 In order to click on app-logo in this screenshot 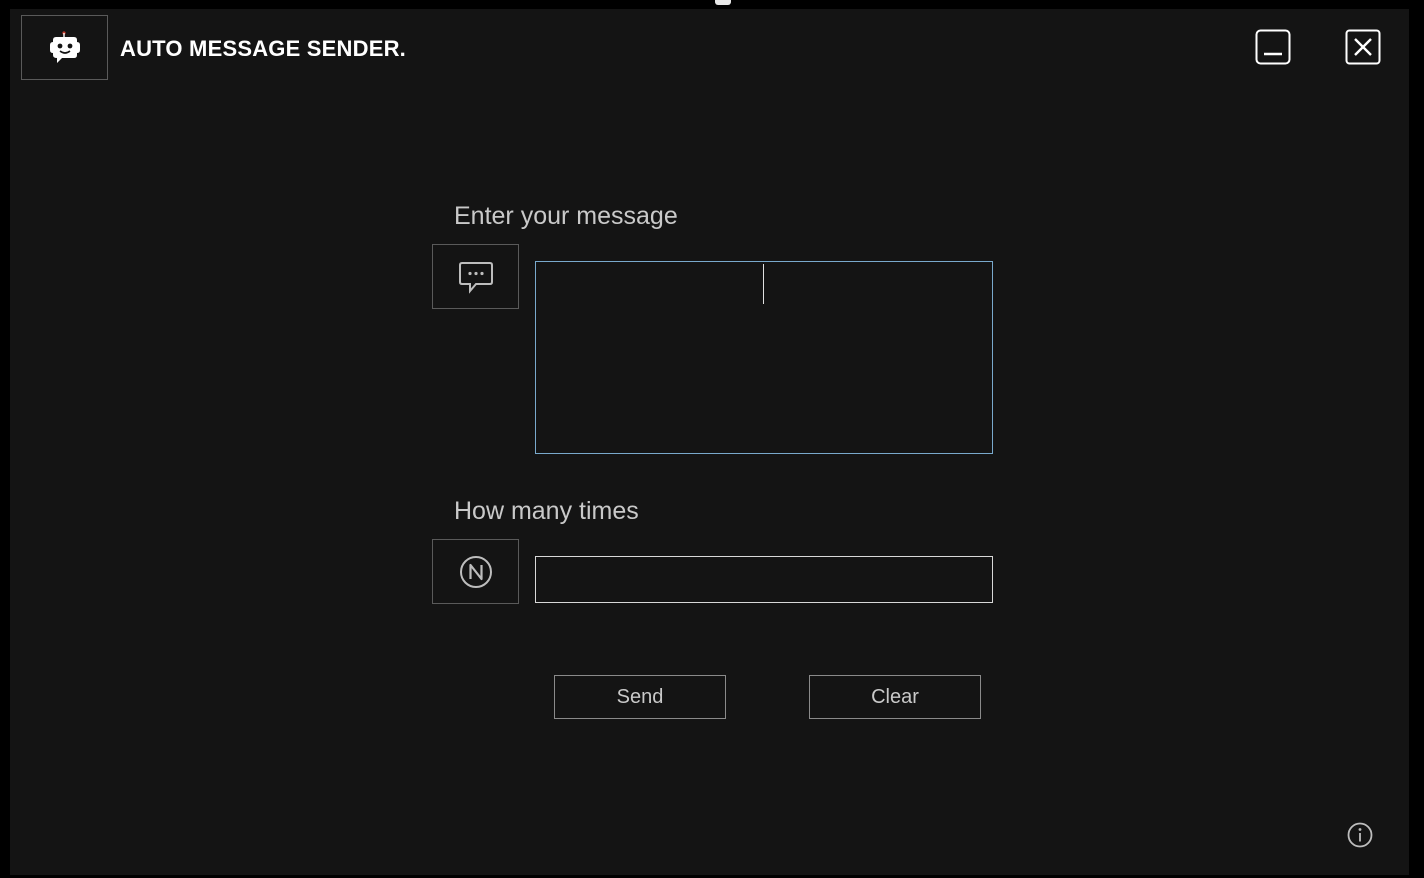, I will do `click(64, 47)`.